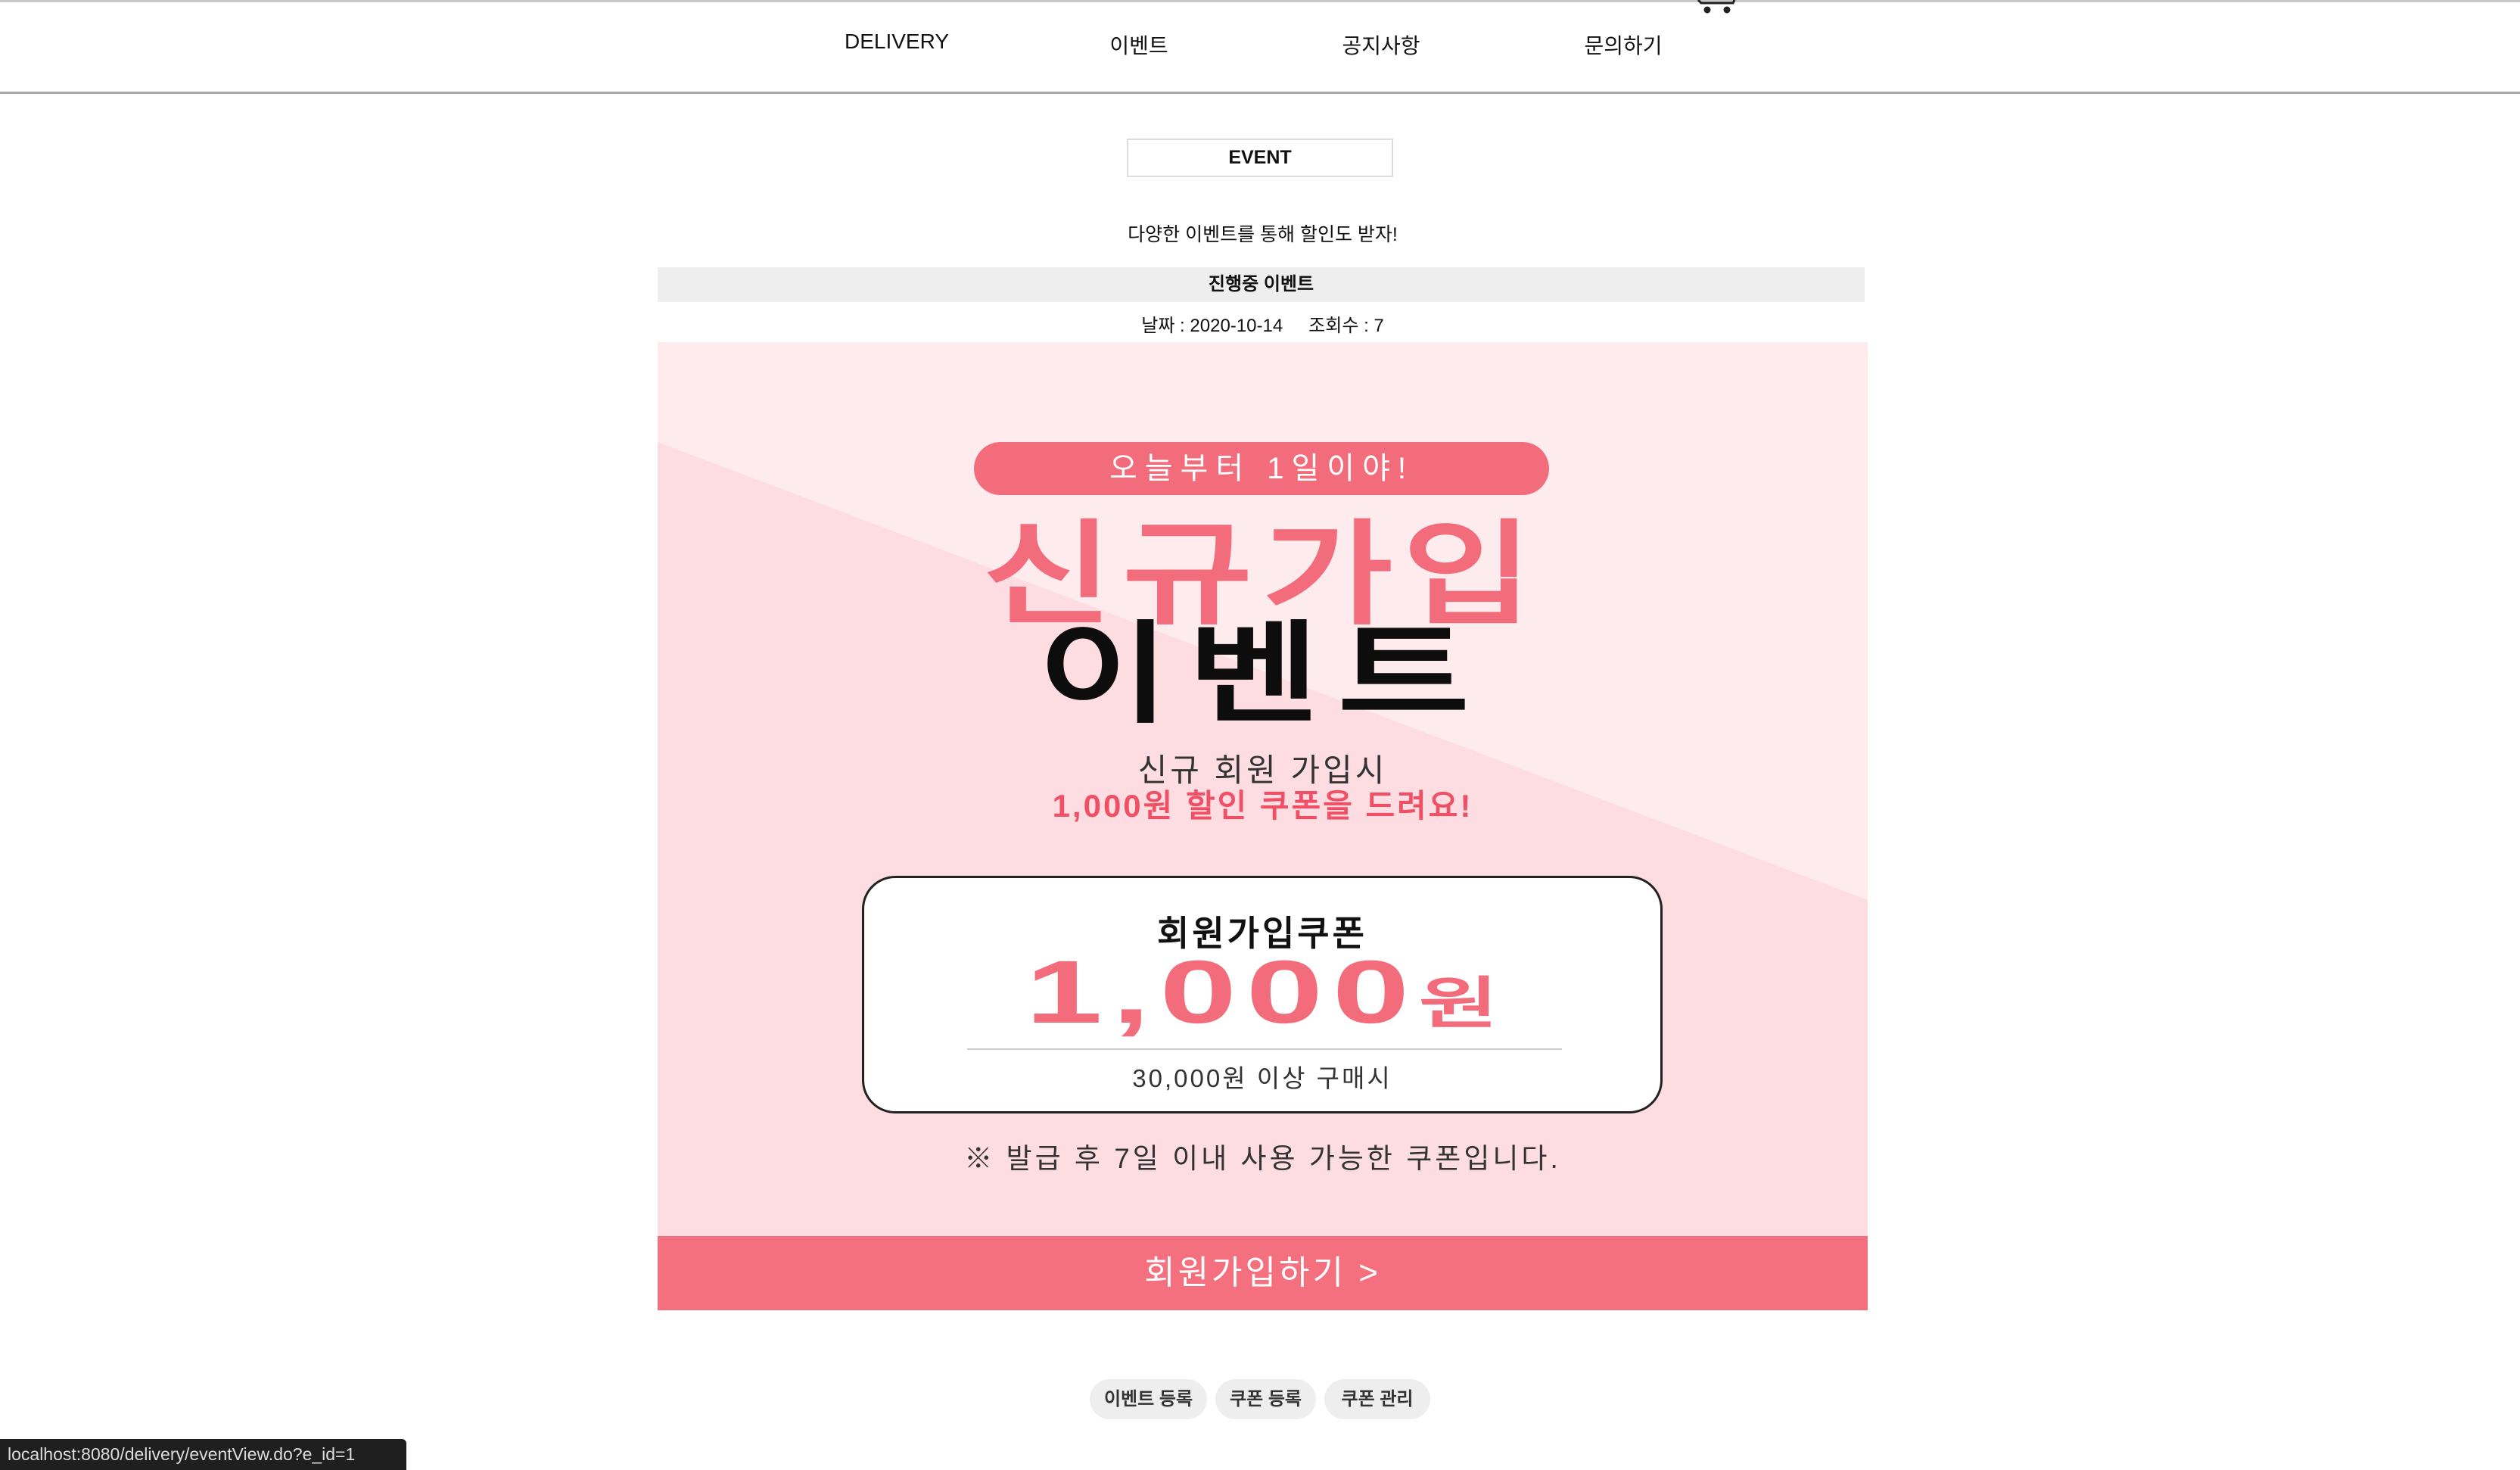 This screenshot has width=2520, height=1470. Describe the element at coordinates (1261, 284) in the screenshot. I see `event-status-label: 진행중 이벤트` at that location.